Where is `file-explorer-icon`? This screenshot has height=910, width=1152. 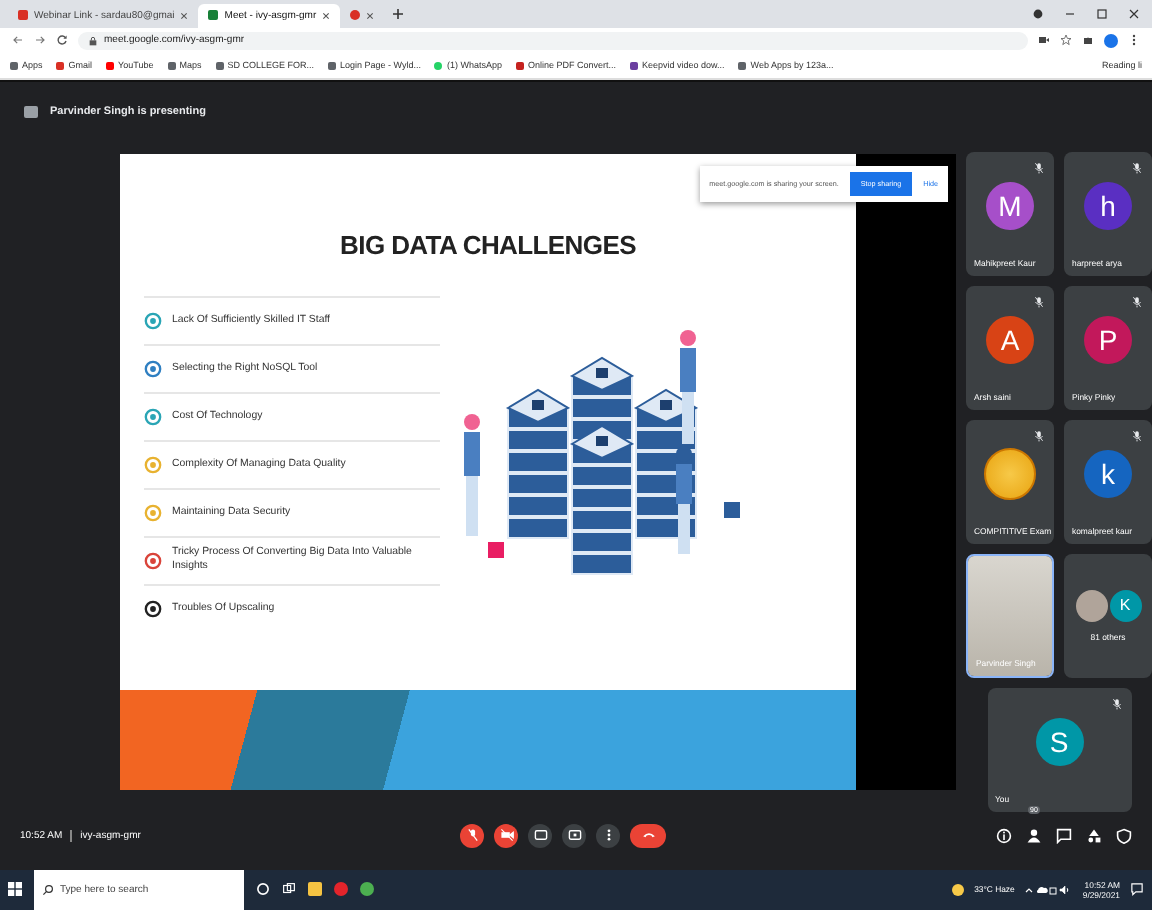 file-explorer-icon is located at coordinates (315, 889).